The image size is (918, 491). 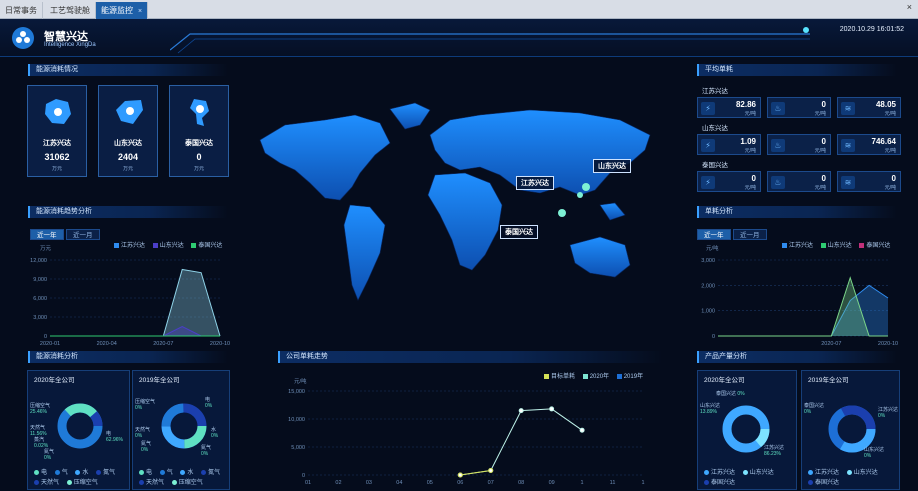 What do you see at coordinates (869, 144) in the screenshot?
I see `avg-value-box: ≋ 746.64 元/吨` at bounding box center [869, 144].